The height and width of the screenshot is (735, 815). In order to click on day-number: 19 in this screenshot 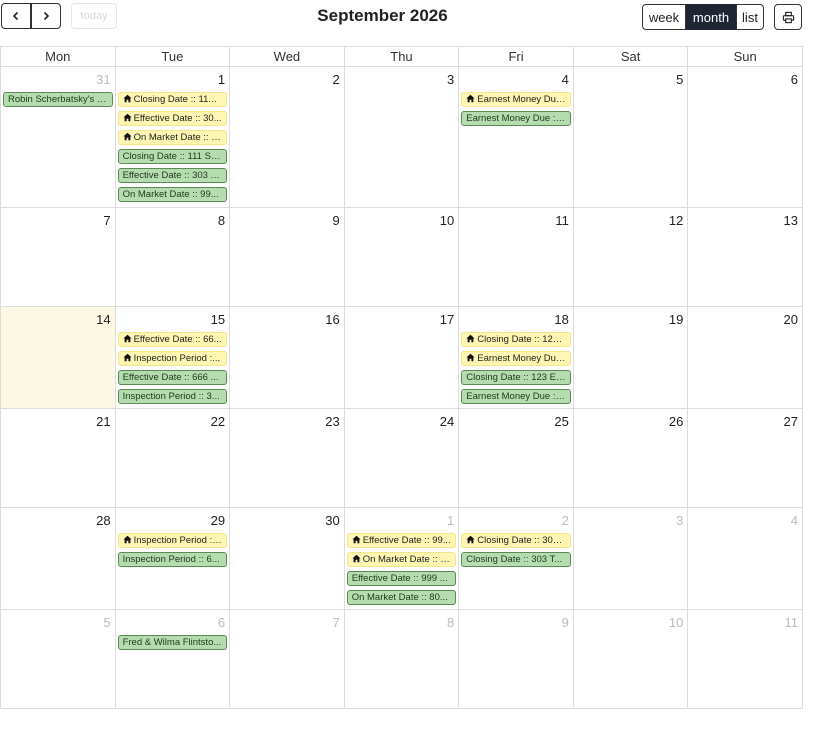, I will do `click(676, 319)`.